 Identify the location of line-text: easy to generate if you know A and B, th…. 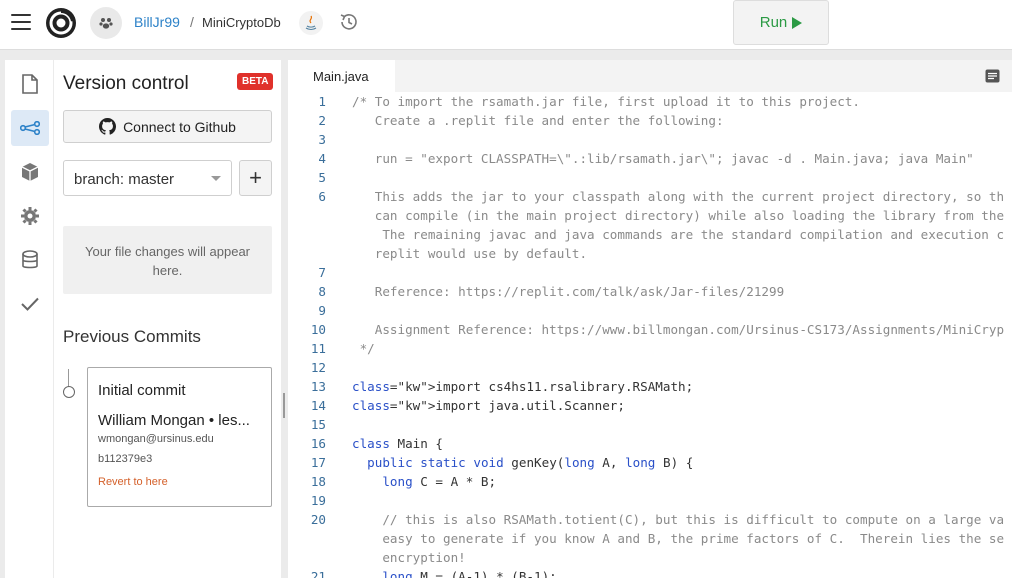
(678, 538).